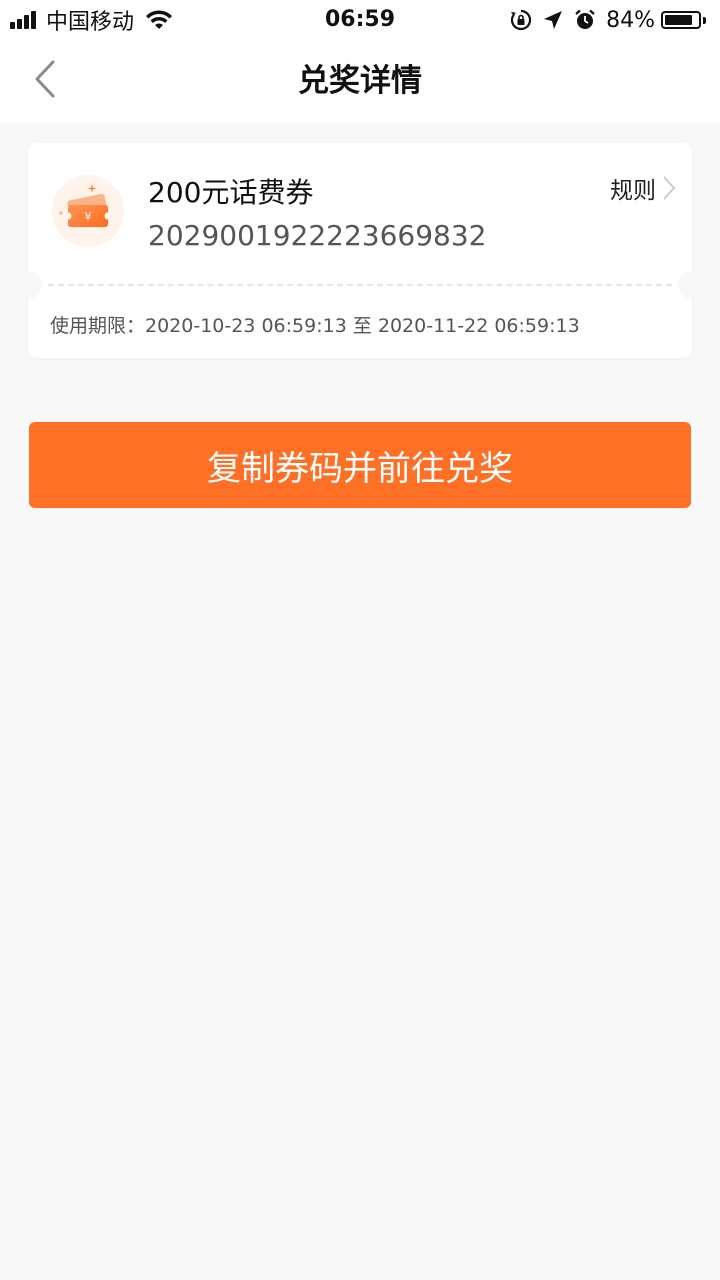  Describe the element at coordinates (360, 285) in the screenshot. I see `ticket-divider` at that location.